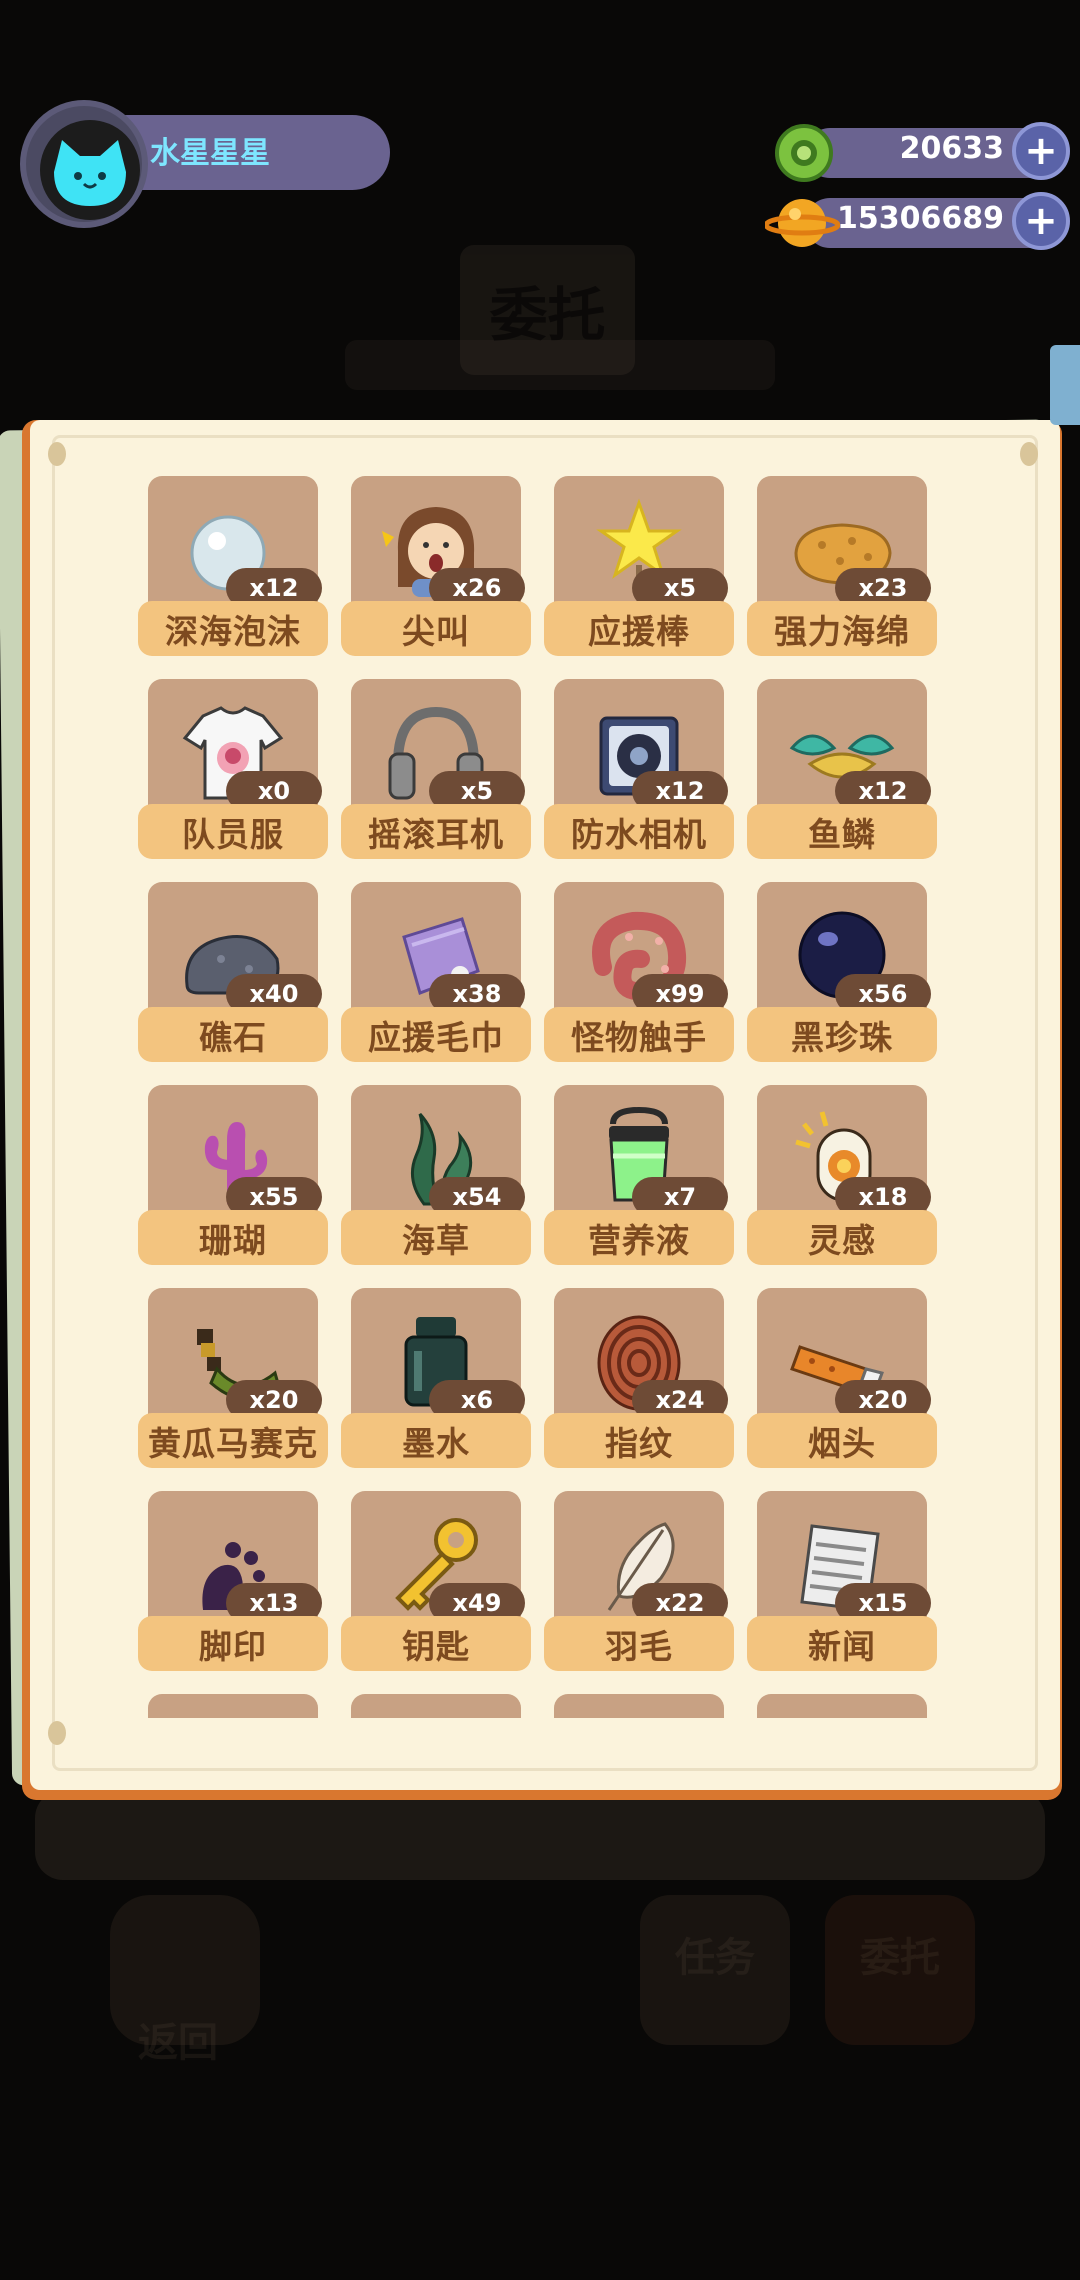 This screenshot has height=2280, width=1080. I want to click on item-name: 珊瑚, so click(233, 1240).